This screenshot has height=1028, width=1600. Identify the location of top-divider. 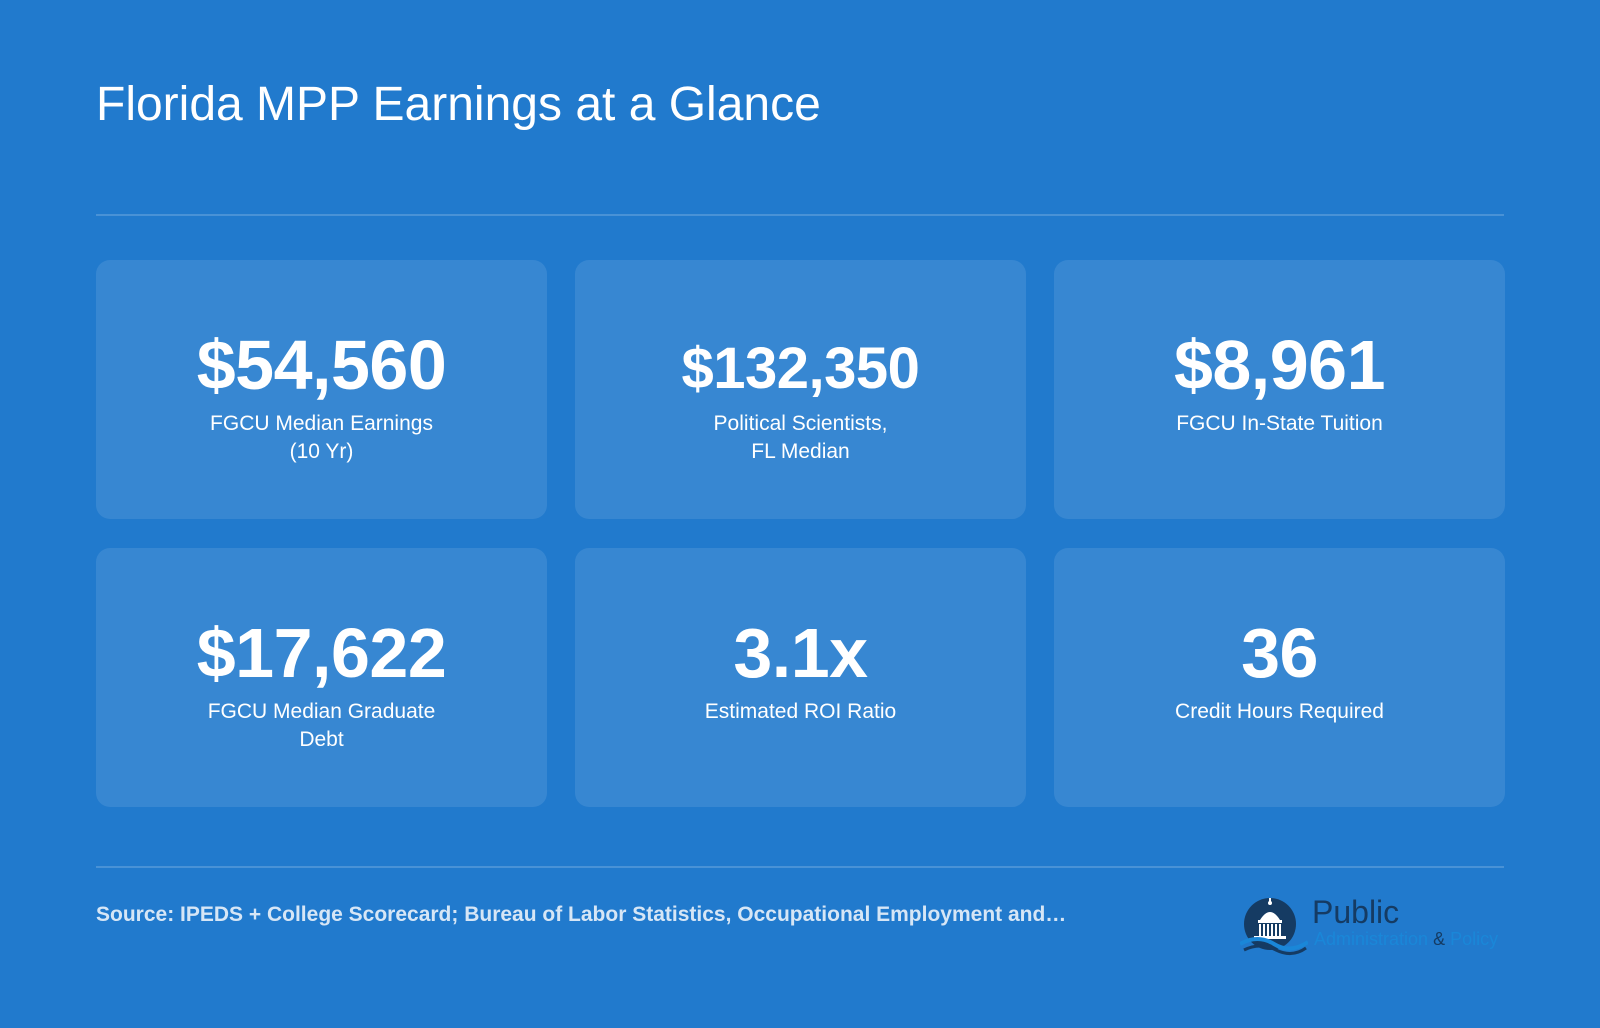
(800, 215).